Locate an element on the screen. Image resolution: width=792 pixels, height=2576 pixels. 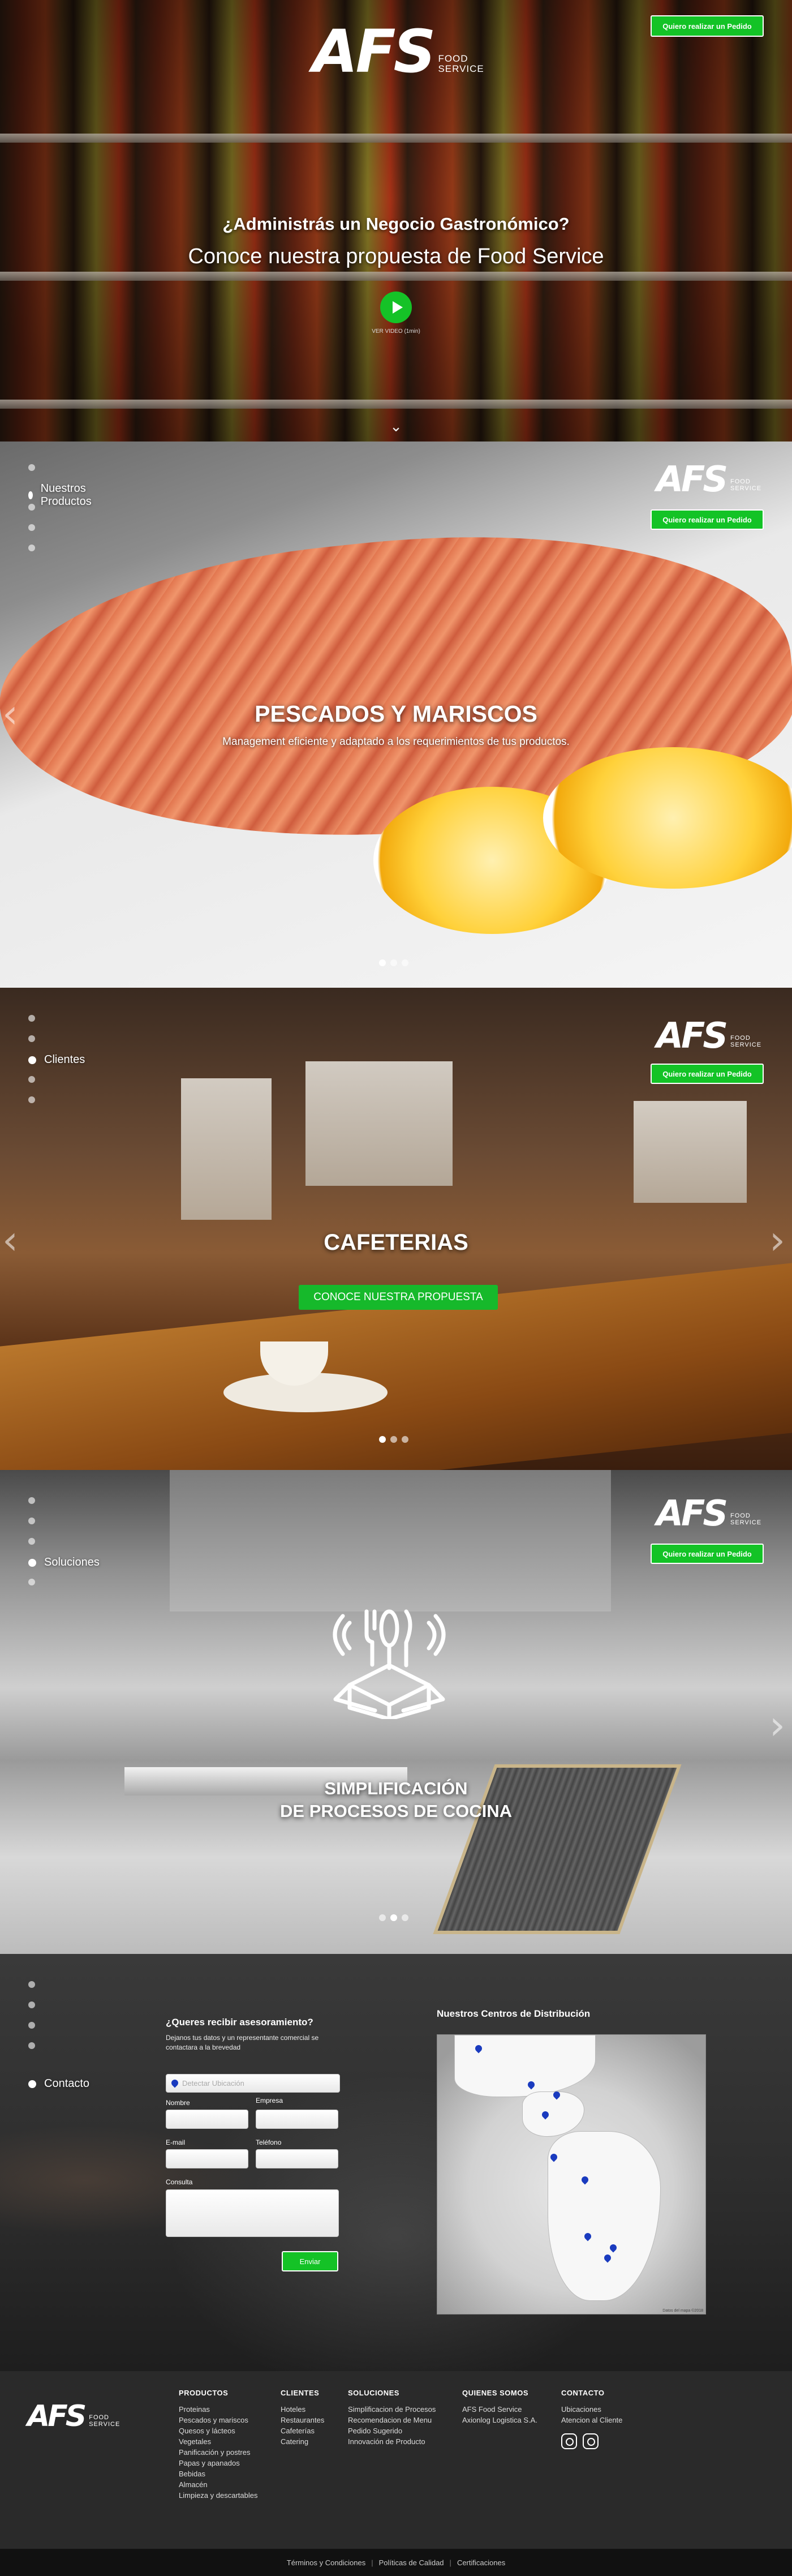
footer-link: Almacén is located at coordinates (218, 2484).